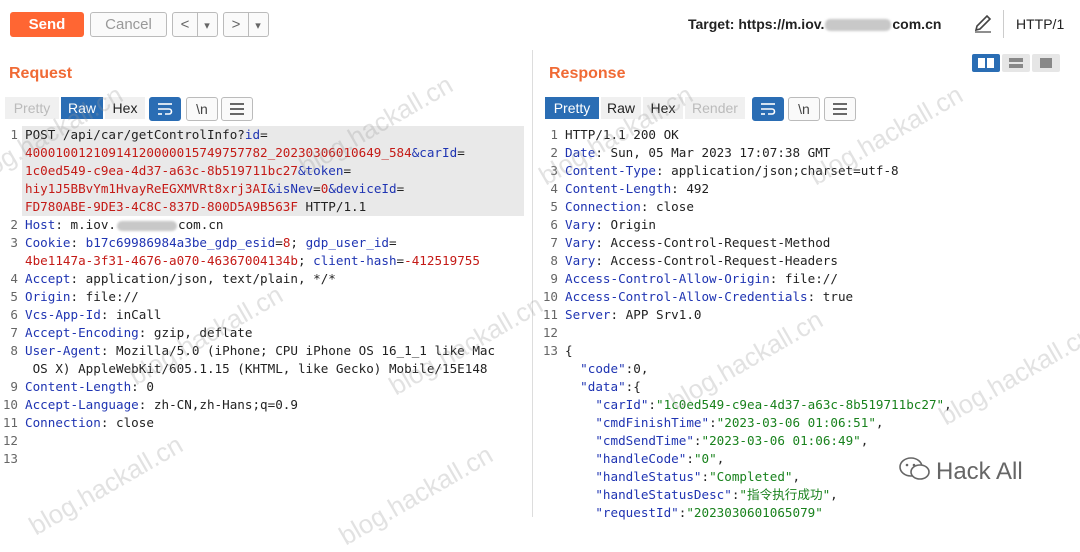 Image resolution: width=1080 pixels, height=552 pixels. What do you see at coordinates (125, 108) in the screenshot?
I see `request-tab-hex: Hex` at bounding box center [125, 108].